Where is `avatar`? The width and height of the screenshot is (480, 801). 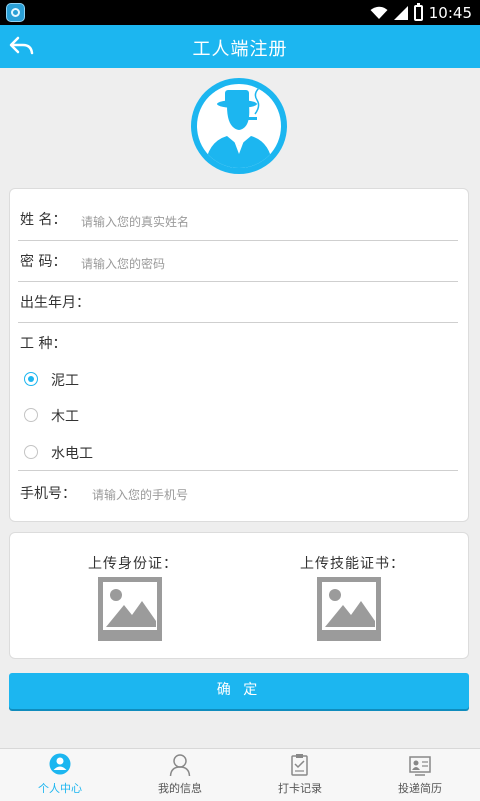
avatar is located at coordinates (239, 126).